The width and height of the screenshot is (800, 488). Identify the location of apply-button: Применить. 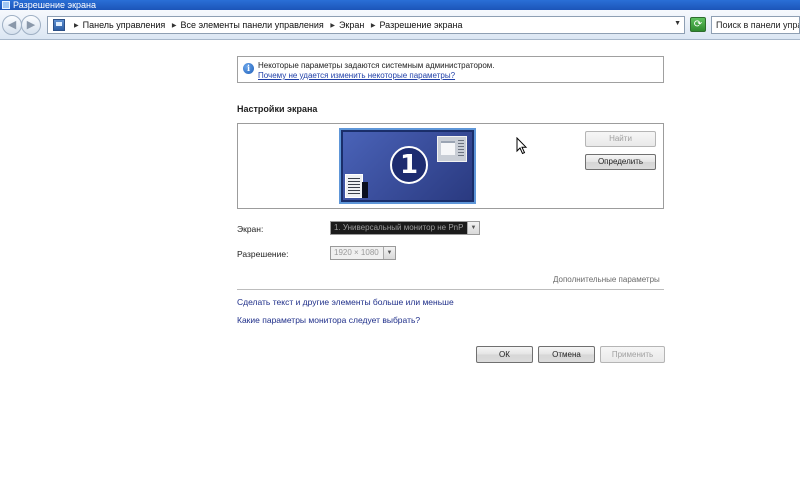
(632, 354).